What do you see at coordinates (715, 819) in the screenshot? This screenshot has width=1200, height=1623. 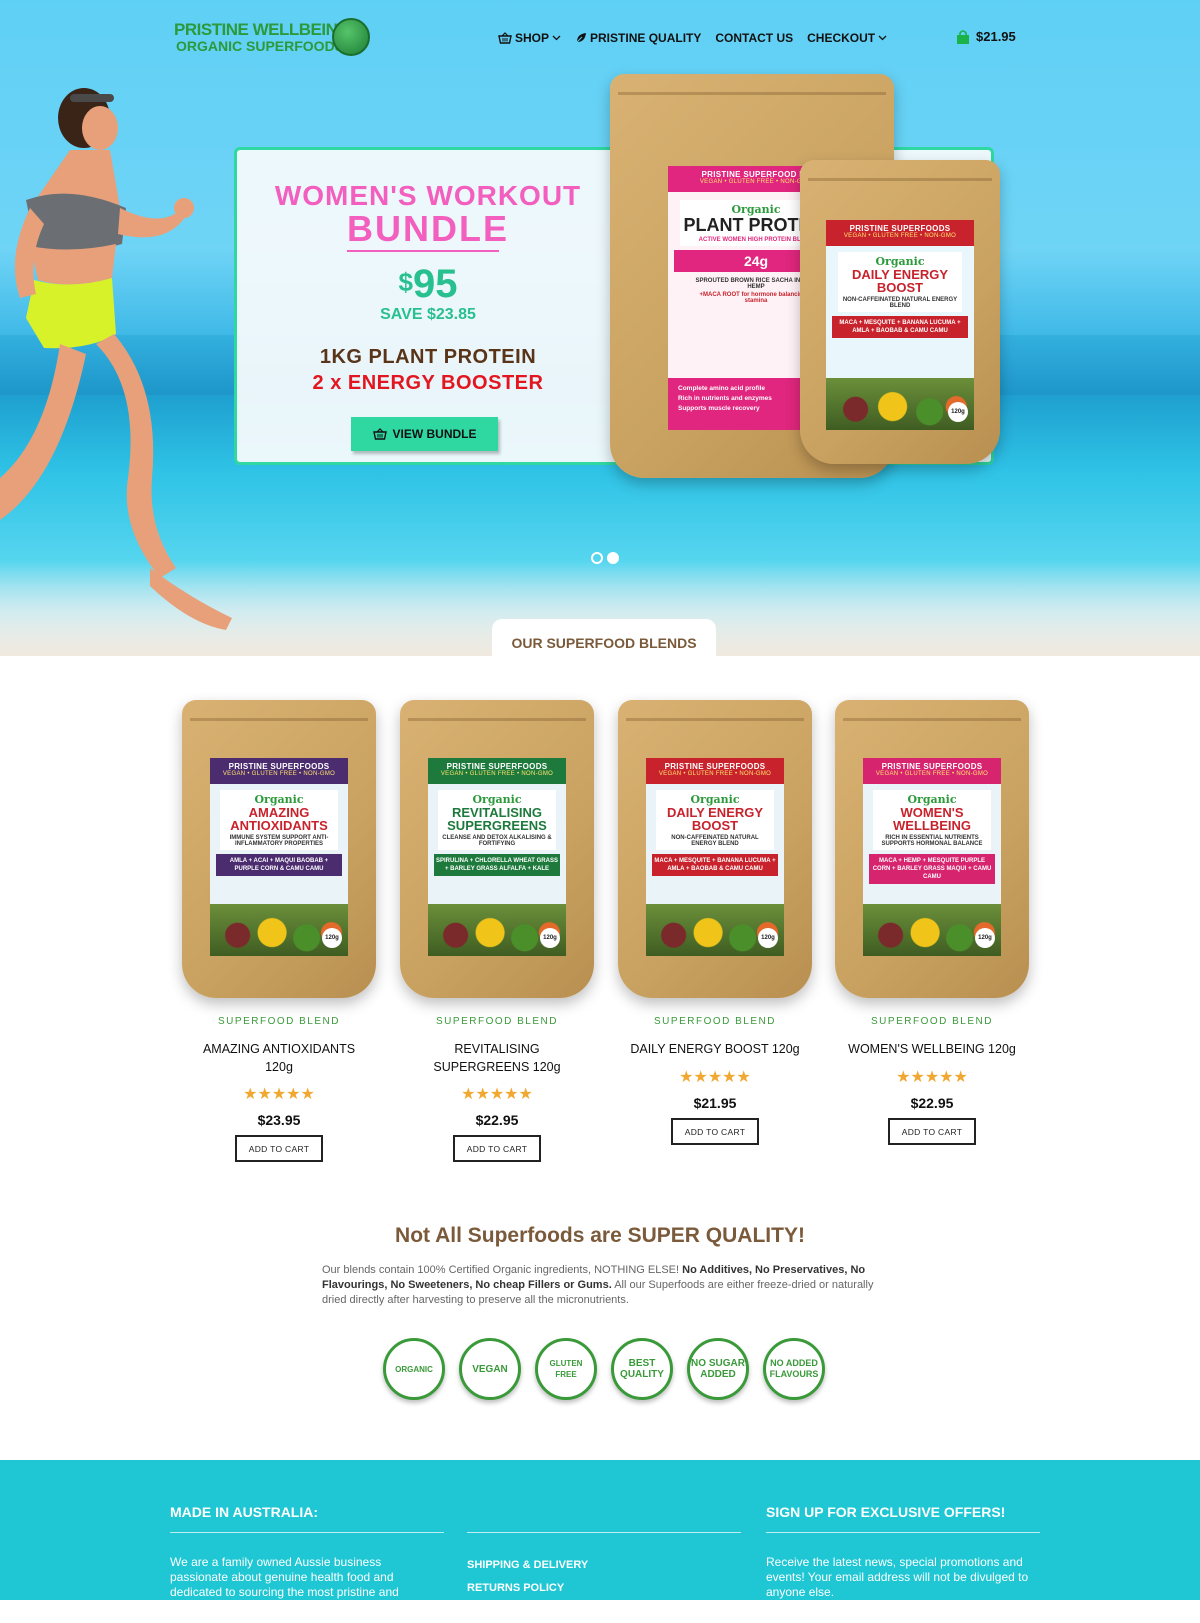 I see `label-name: DAILY ENERGY BOOST` at bounding box center [715, 819].